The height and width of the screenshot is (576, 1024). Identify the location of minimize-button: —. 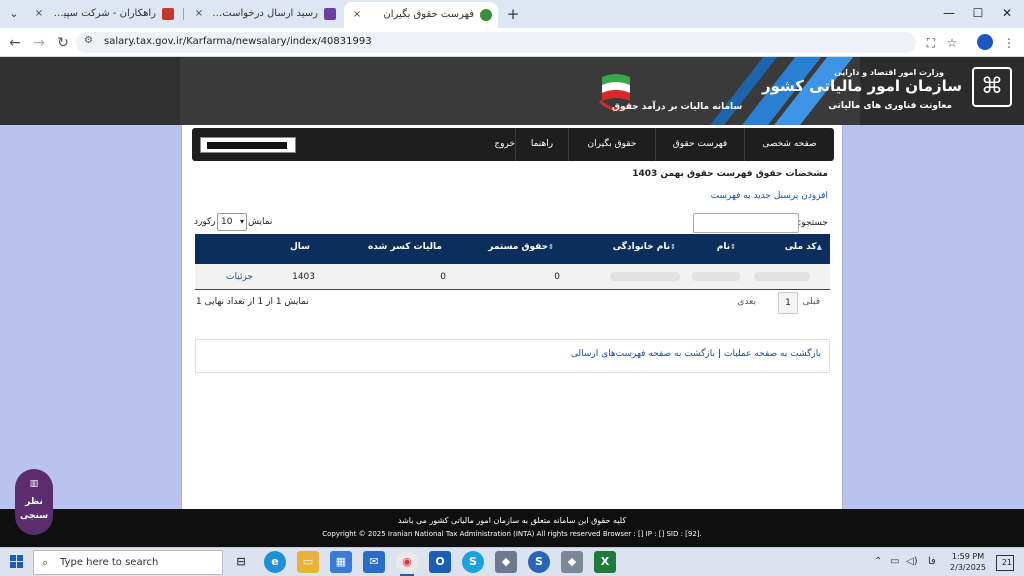
(949, 13).